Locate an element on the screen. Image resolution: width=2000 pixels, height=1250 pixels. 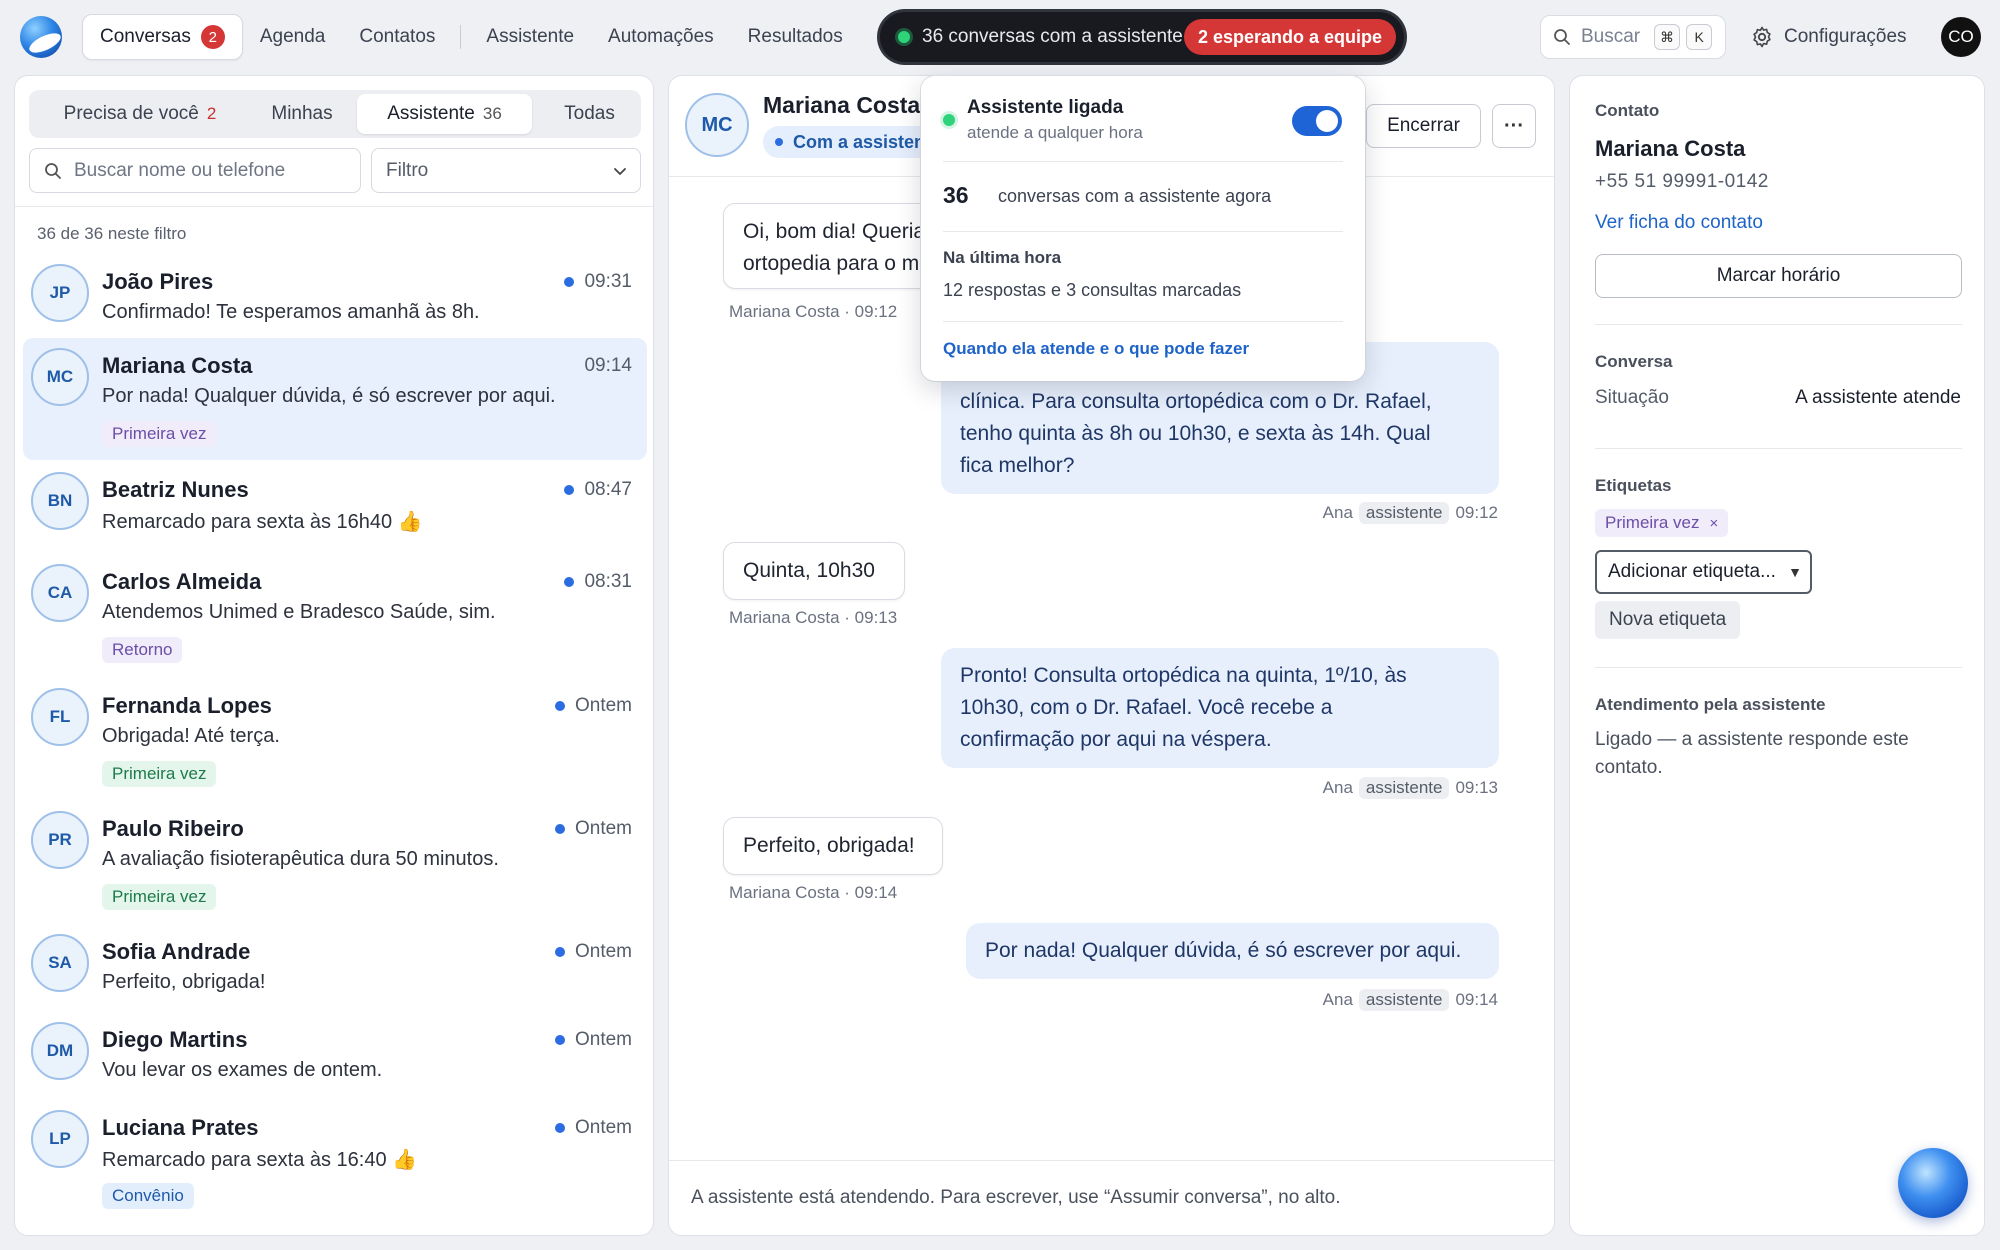
tag-chip: Retorno is located at coordinates (142, 650).